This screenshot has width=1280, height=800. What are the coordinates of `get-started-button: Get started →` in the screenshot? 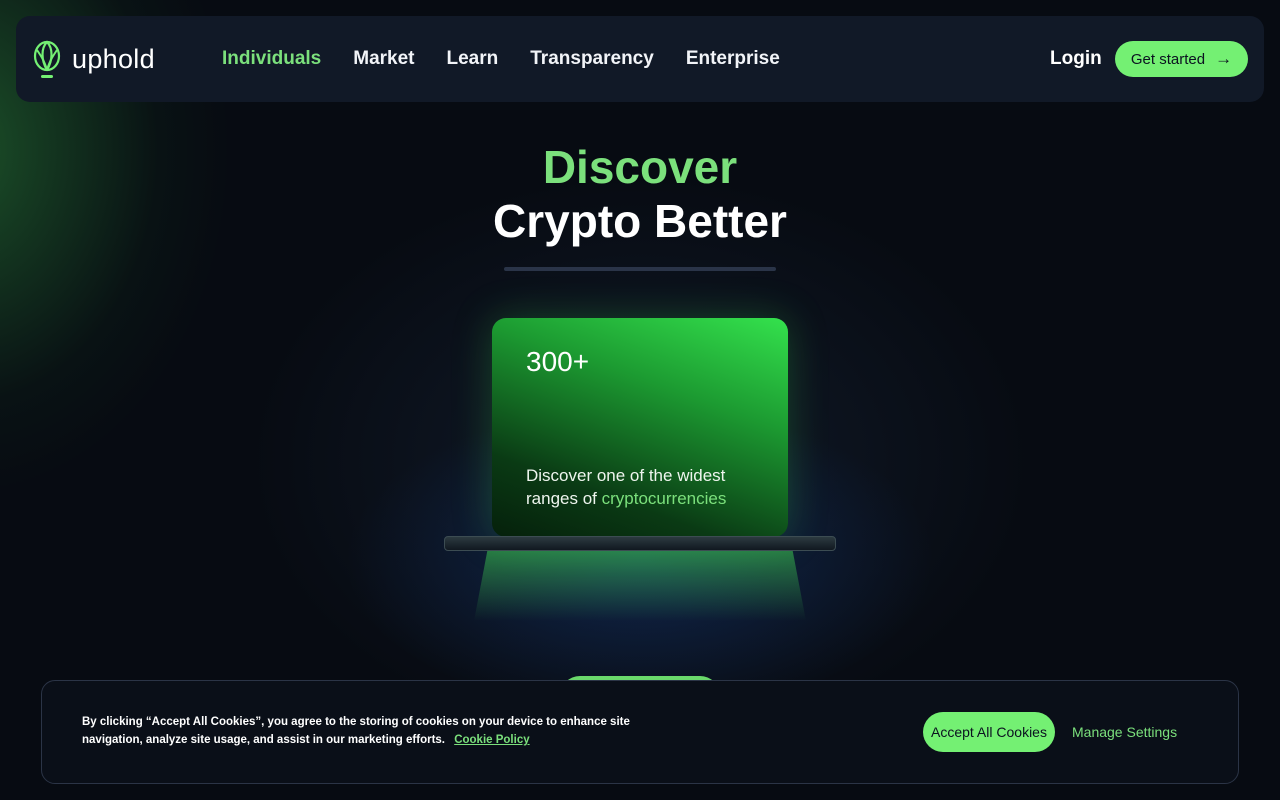 It's located at (1181, 59).